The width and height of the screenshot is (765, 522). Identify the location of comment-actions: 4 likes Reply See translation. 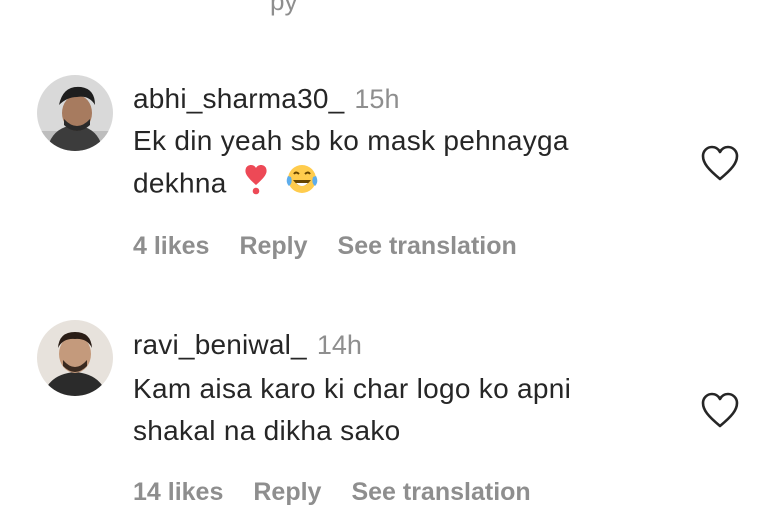
(340, 246).